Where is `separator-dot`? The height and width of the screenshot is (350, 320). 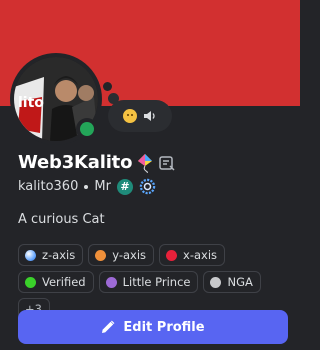
separator-dot is located at coordinates (86, 186).